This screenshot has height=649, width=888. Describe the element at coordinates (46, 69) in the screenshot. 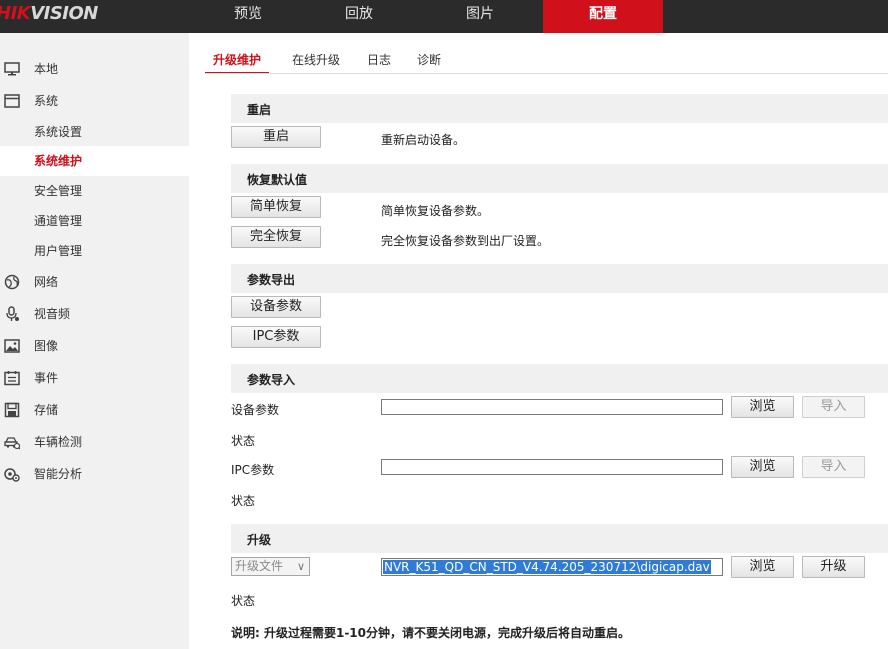

I see `sidebar-item-label: 本地` at that location.